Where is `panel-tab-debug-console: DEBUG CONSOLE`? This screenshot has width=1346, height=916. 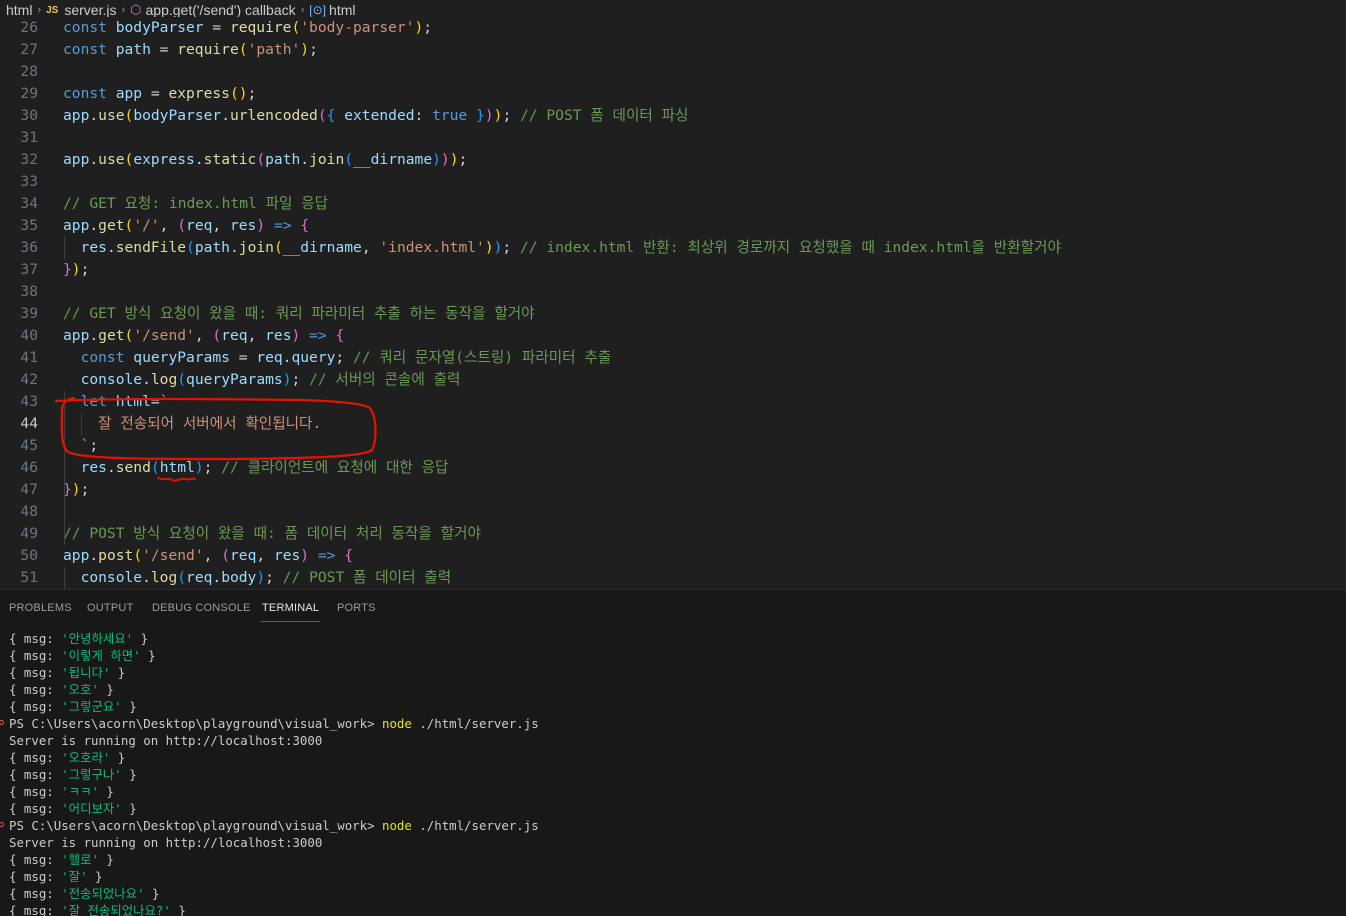 panel-tab-debug-console: DEBUG CONSOLE is located at coordinates (201, 608).